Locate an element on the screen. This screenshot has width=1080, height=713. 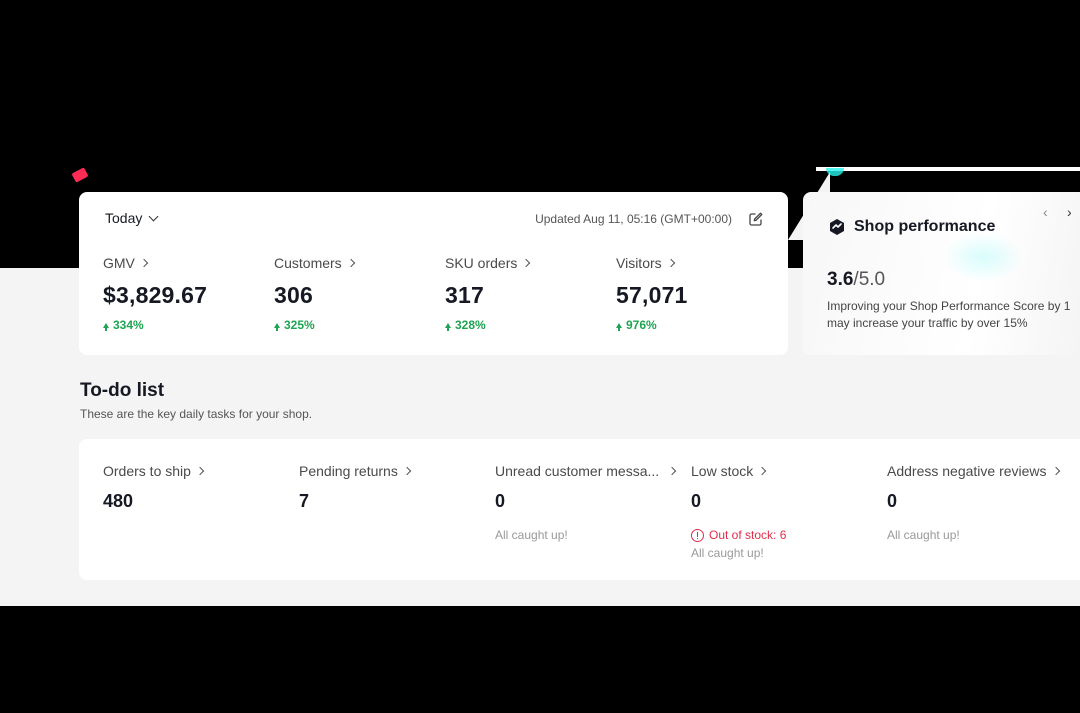
metric-change: 325% is located at coordinates (314, 325).